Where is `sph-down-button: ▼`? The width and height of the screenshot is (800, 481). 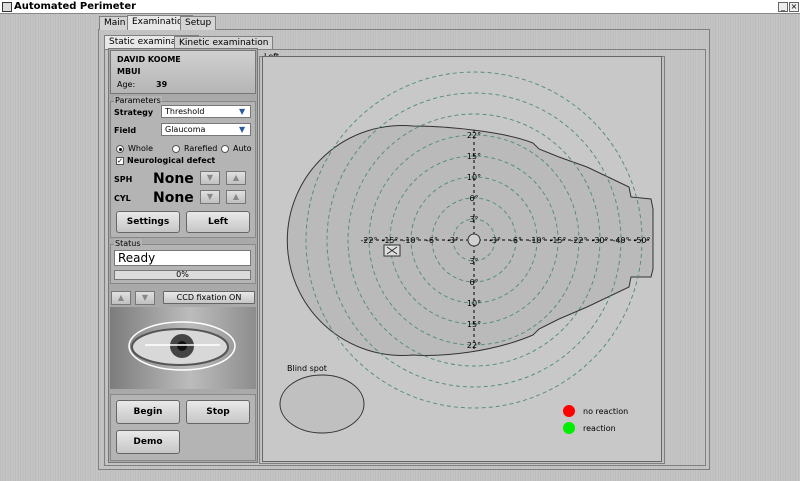 sph-down-button: ▼ is located at coordinates (210, 178).